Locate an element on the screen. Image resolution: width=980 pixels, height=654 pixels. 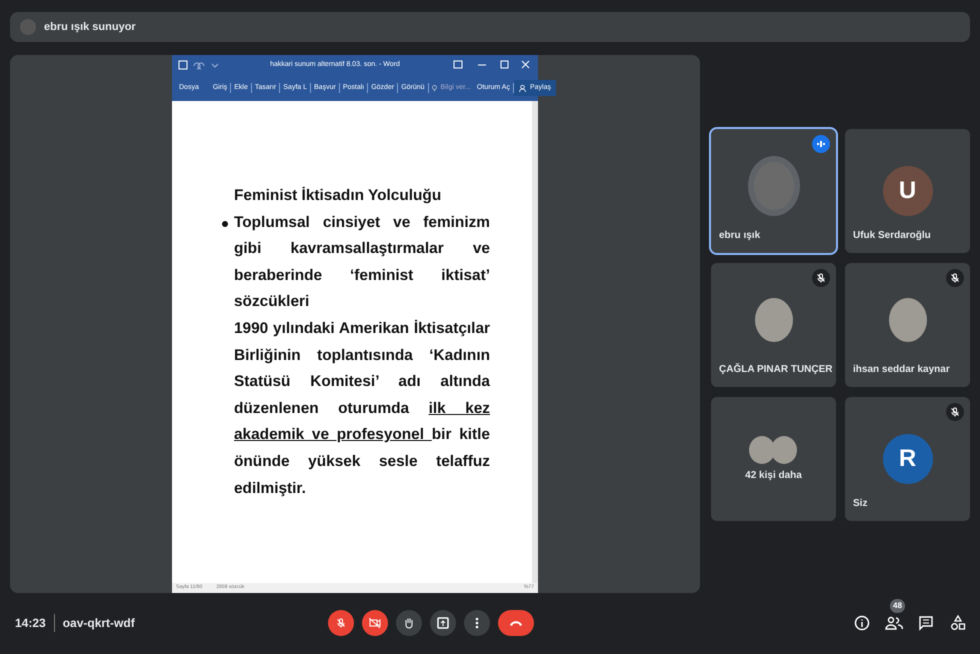
avatar-circle: U is located at coordinates (907, 191).